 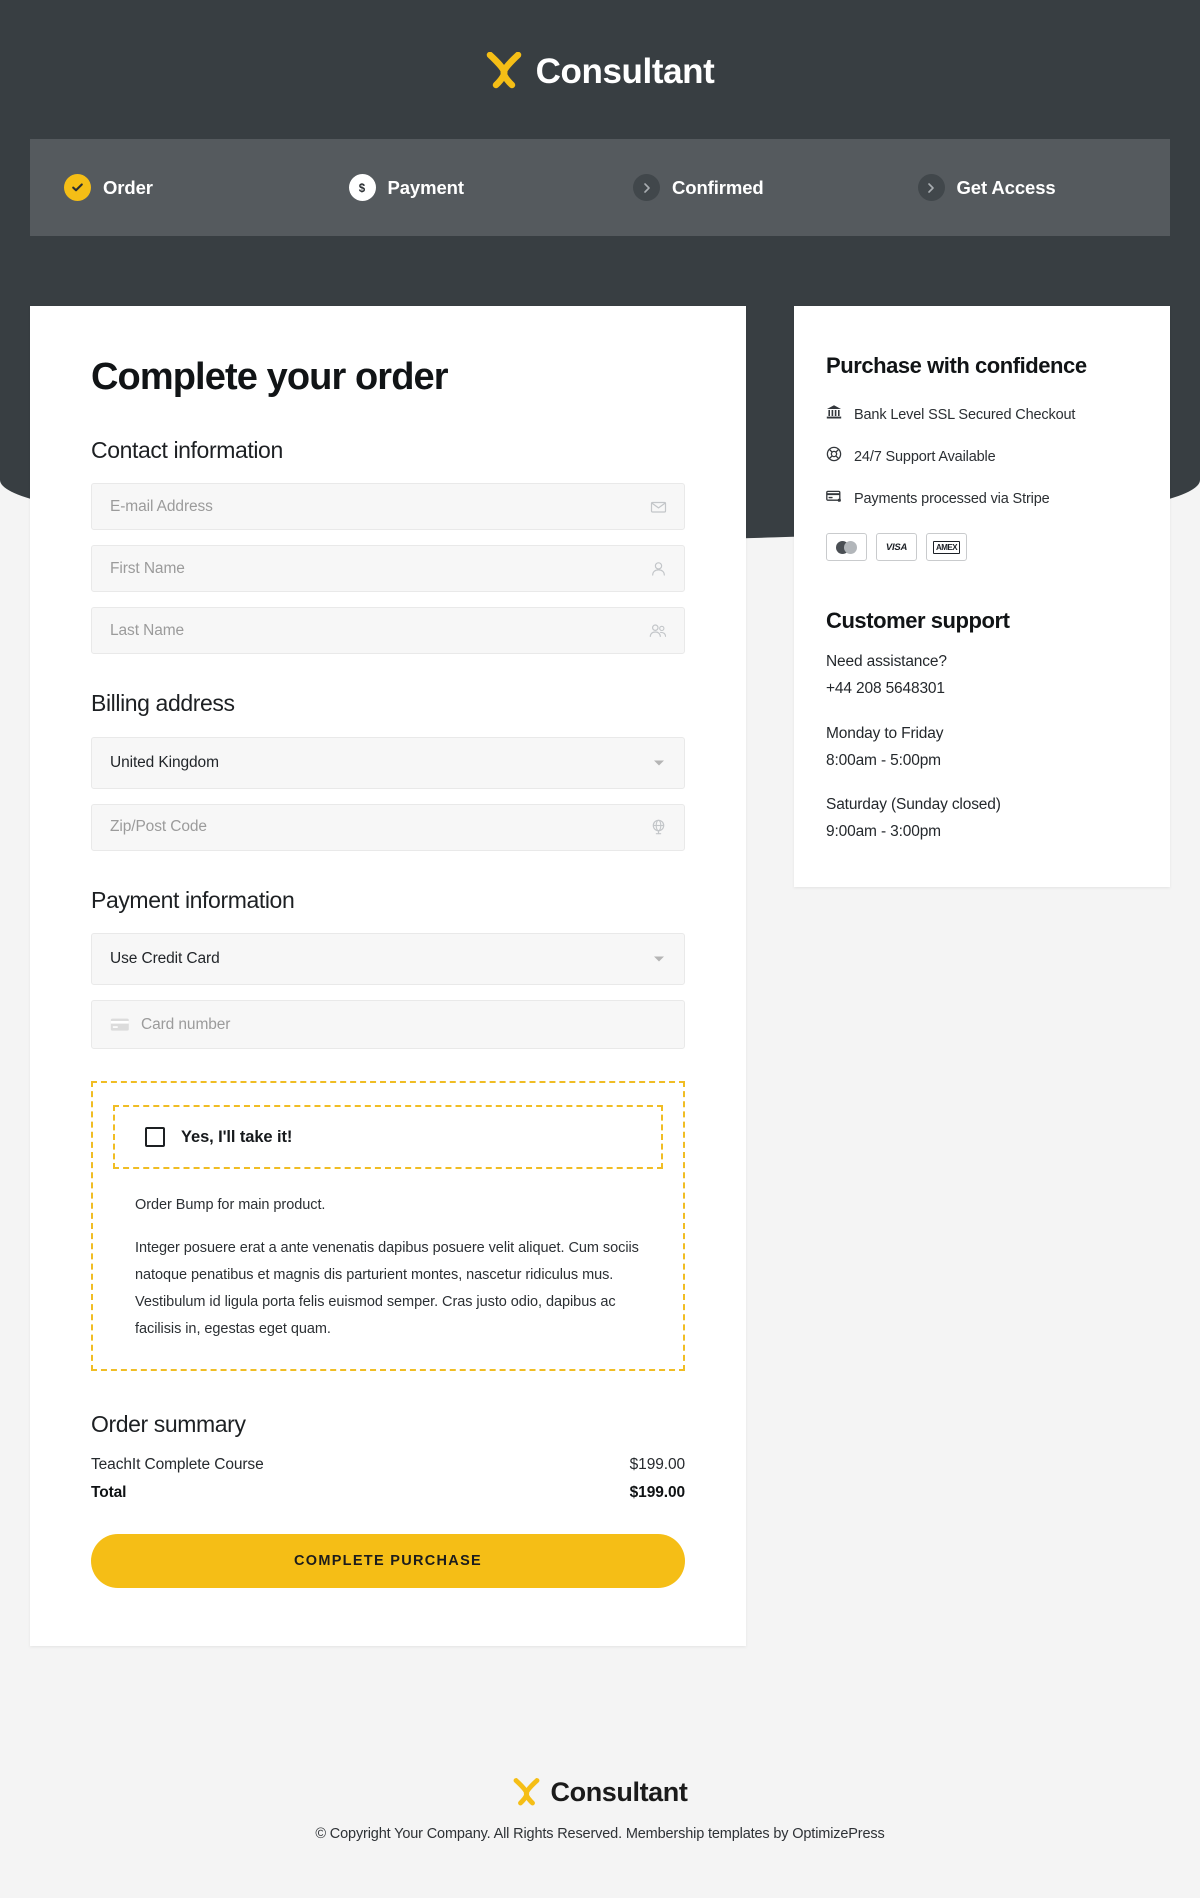 I want to click on support-weekday-label: Monday to Friday, so click(x=885, y=733).